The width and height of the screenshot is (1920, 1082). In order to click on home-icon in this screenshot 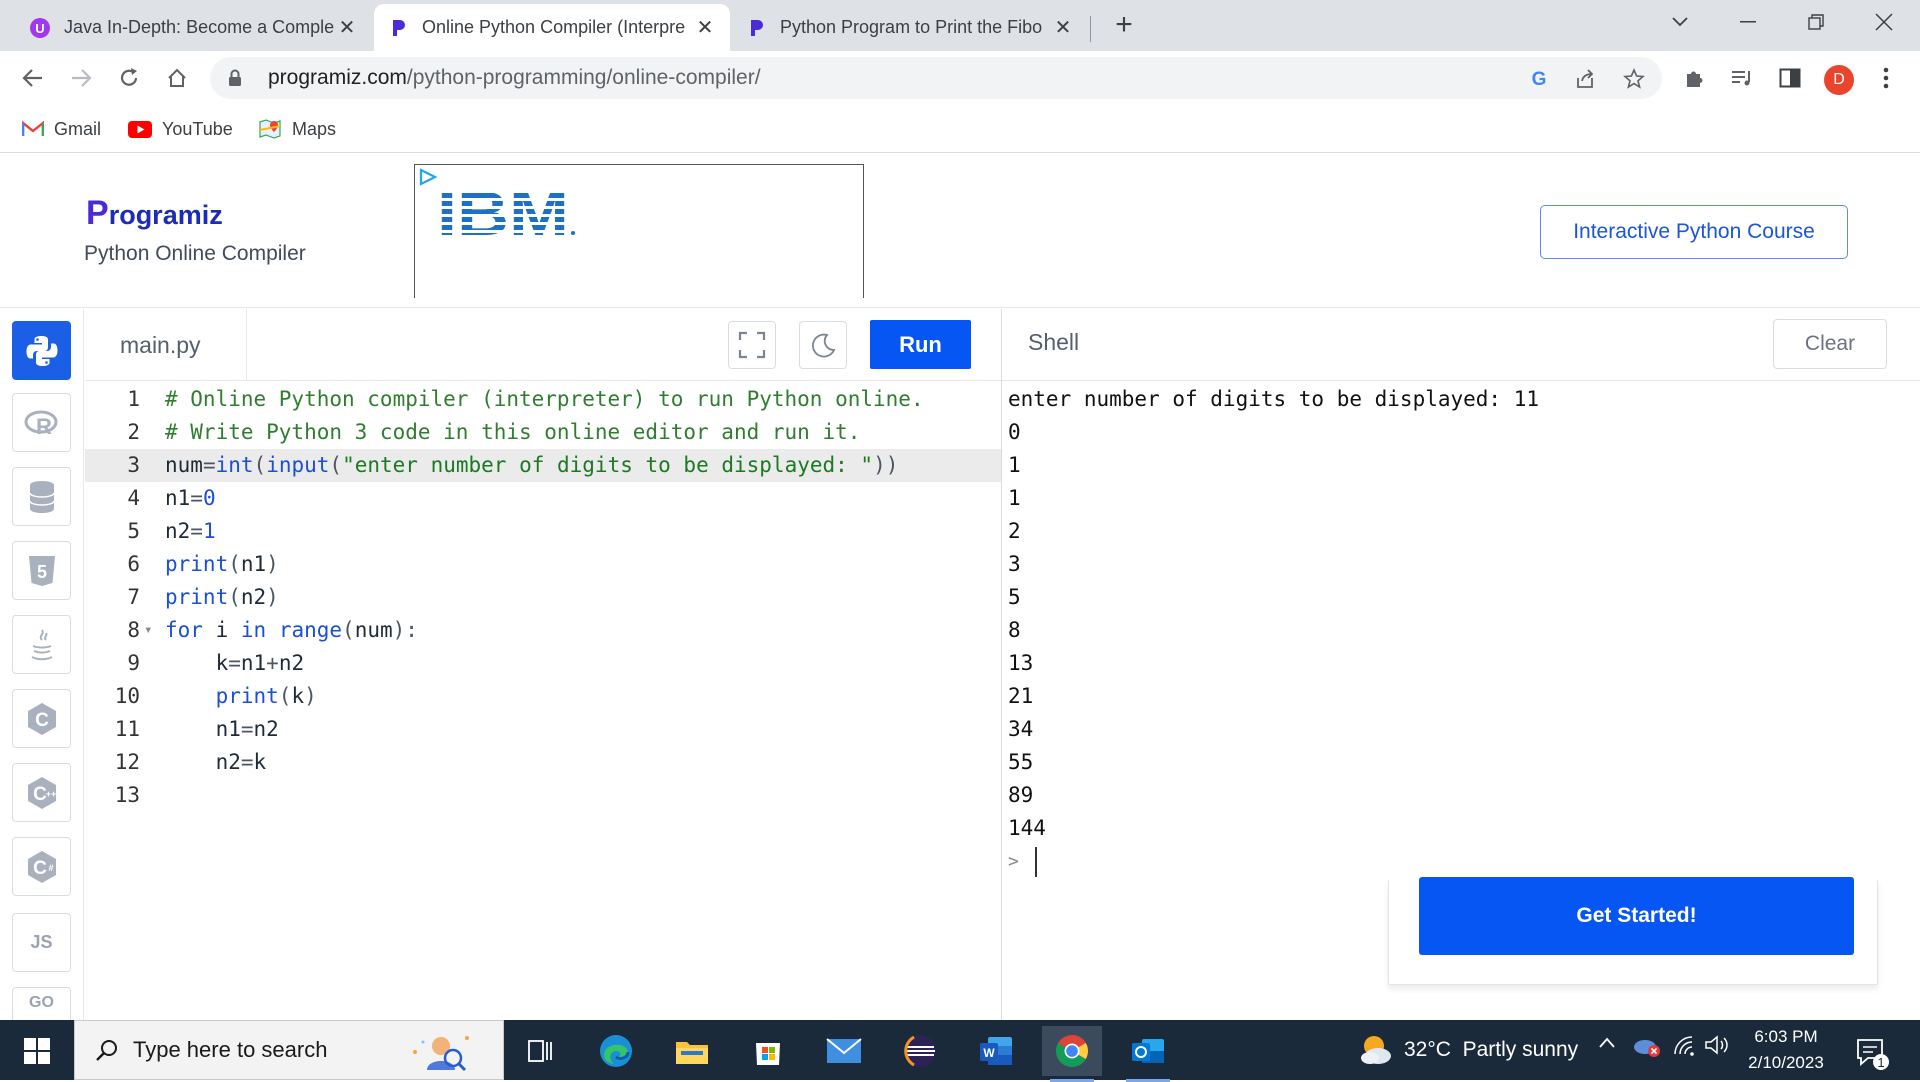, I will do `click(177, 78)`.